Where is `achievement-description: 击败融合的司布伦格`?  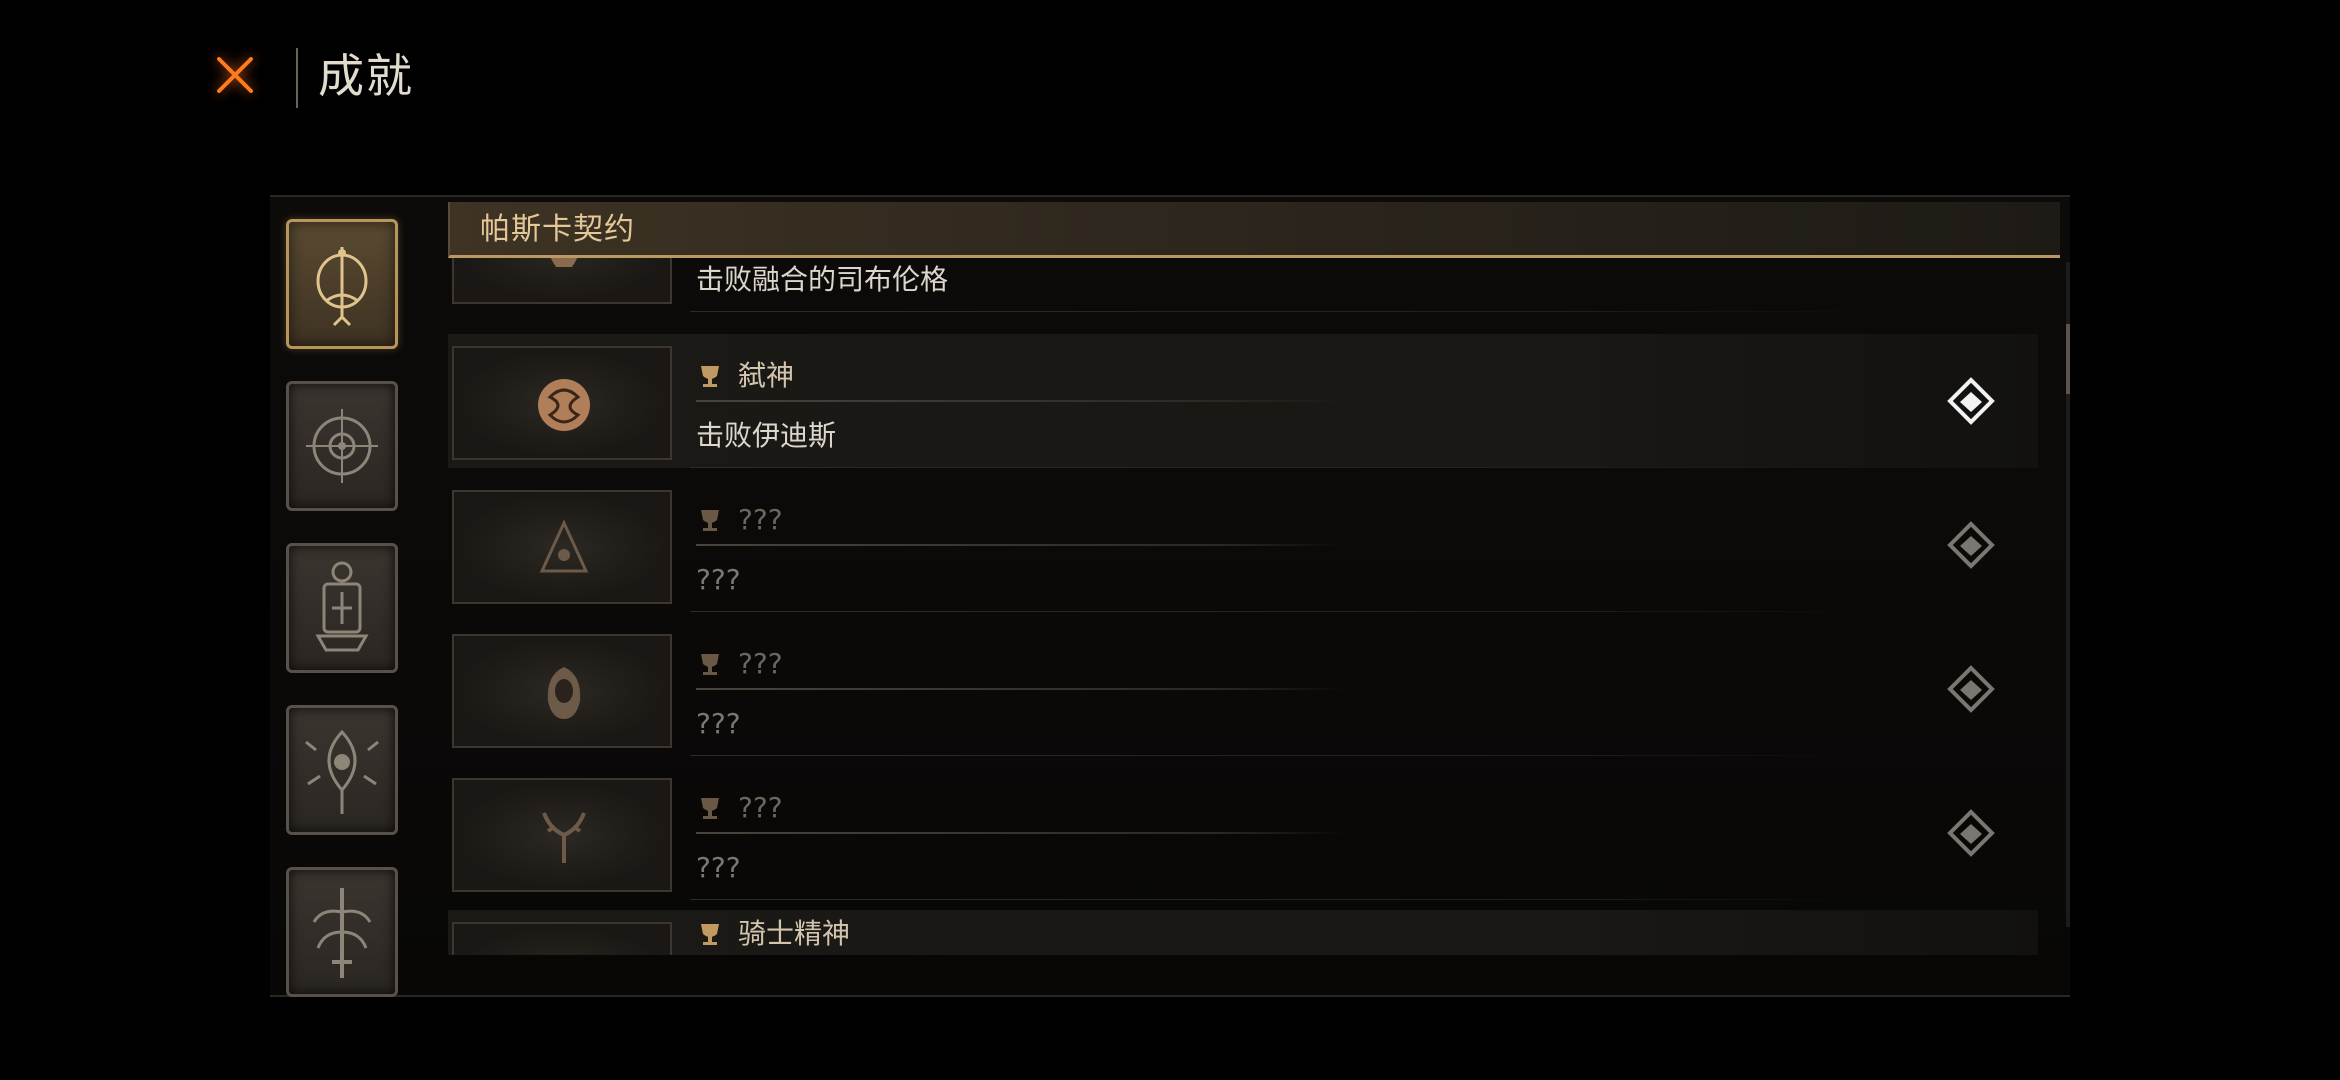 achievement-description: 击败融合的司布伦格 is located at coordinates (822, 279).